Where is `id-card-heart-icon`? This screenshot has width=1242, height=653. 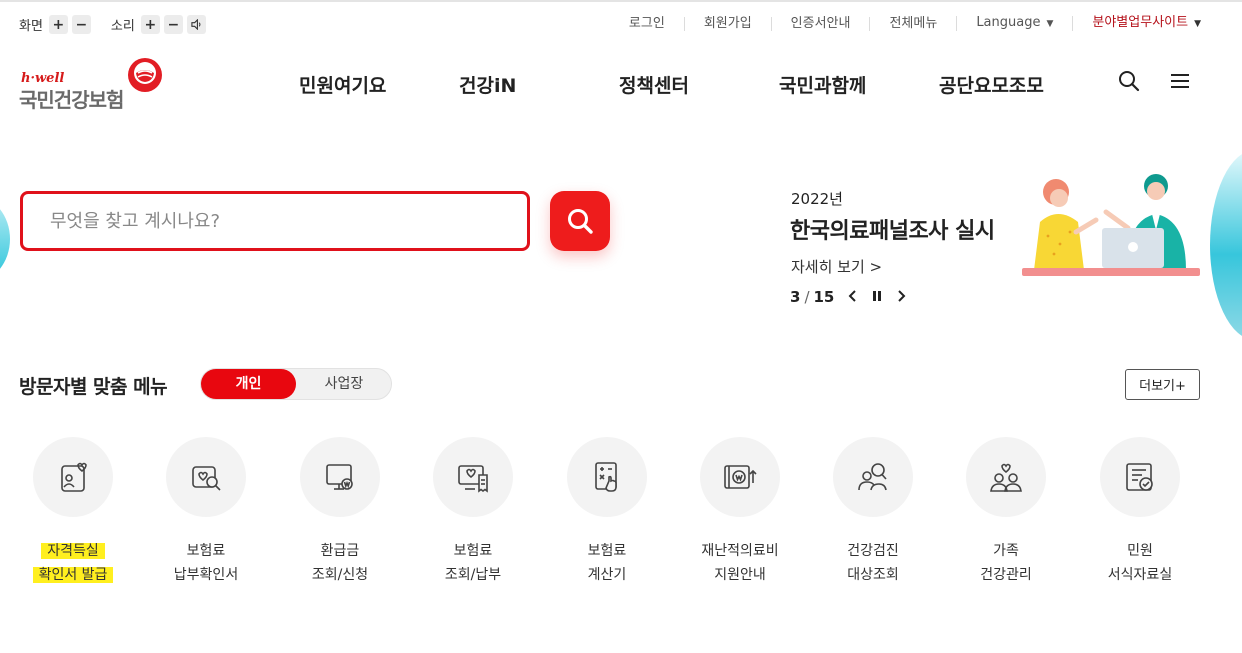
id-card-heart-icon is located at coordinates (73, 477).